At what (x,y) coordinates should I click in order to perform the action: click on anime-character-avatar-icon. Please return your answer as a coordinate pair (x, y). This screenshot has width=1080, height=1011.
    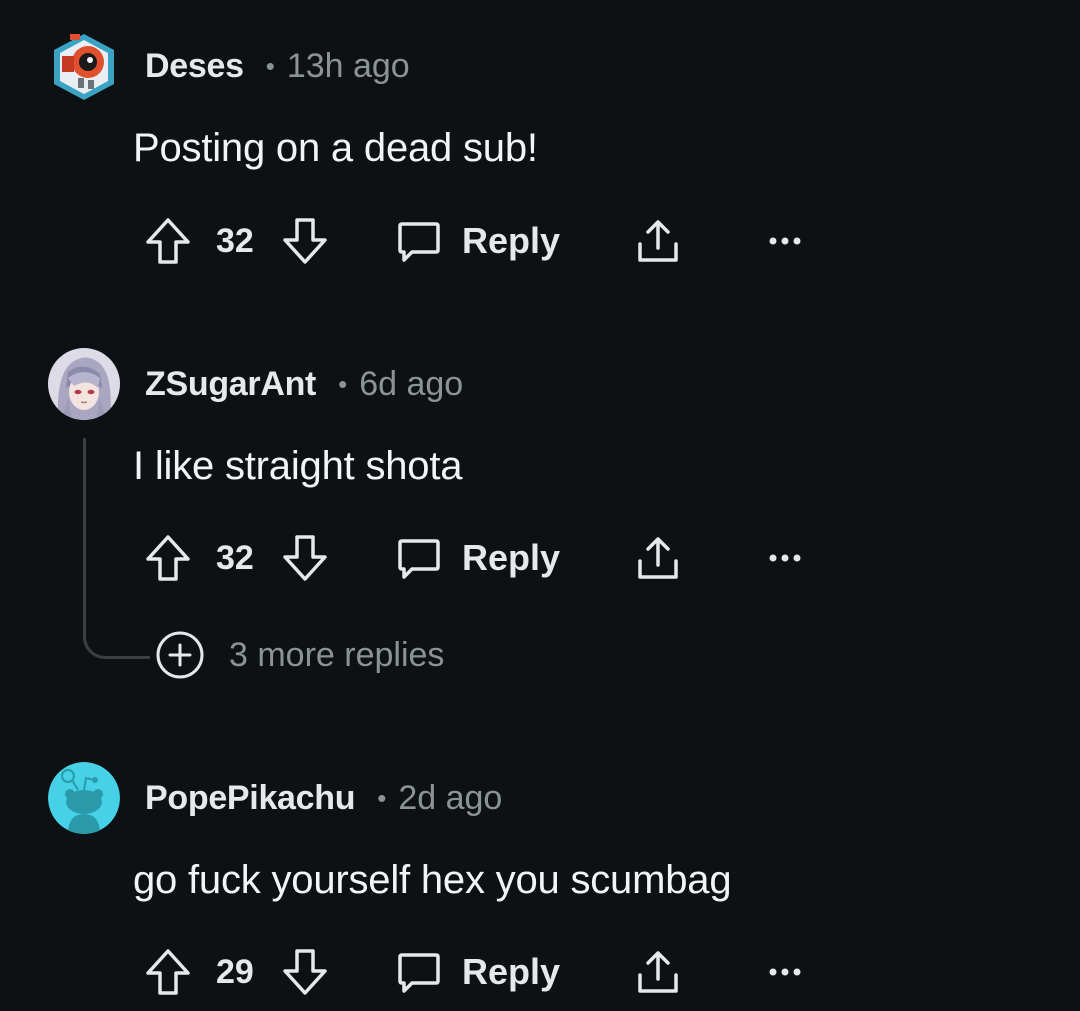
    Looking at the image, I should click on (84, 384).